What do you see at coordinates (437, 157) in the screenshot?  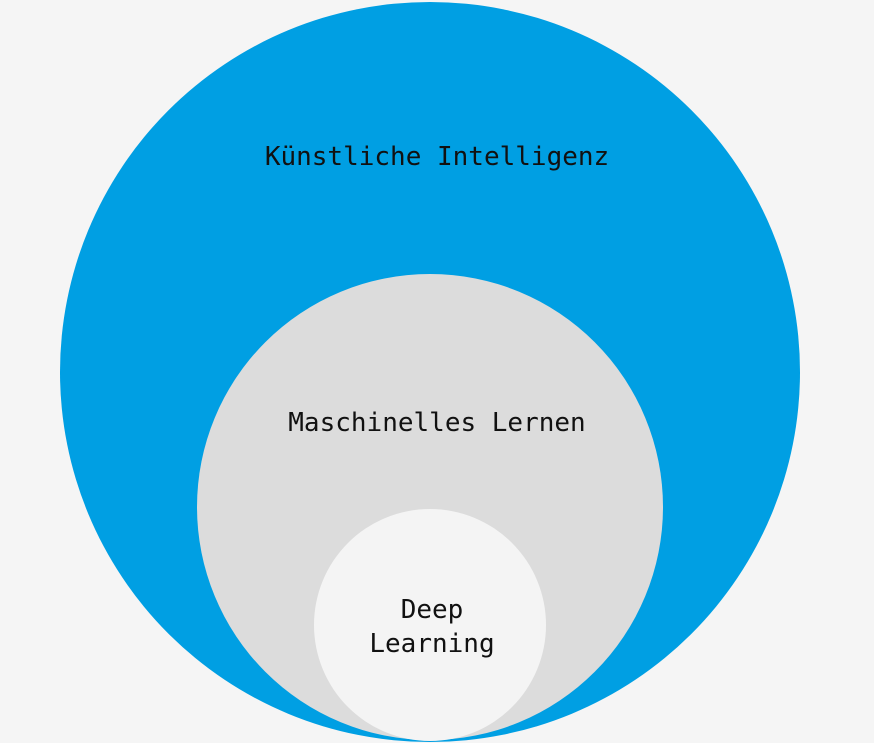 I see `ai-label: Künstliche Intelligenz` at bounding box center [437, 157].